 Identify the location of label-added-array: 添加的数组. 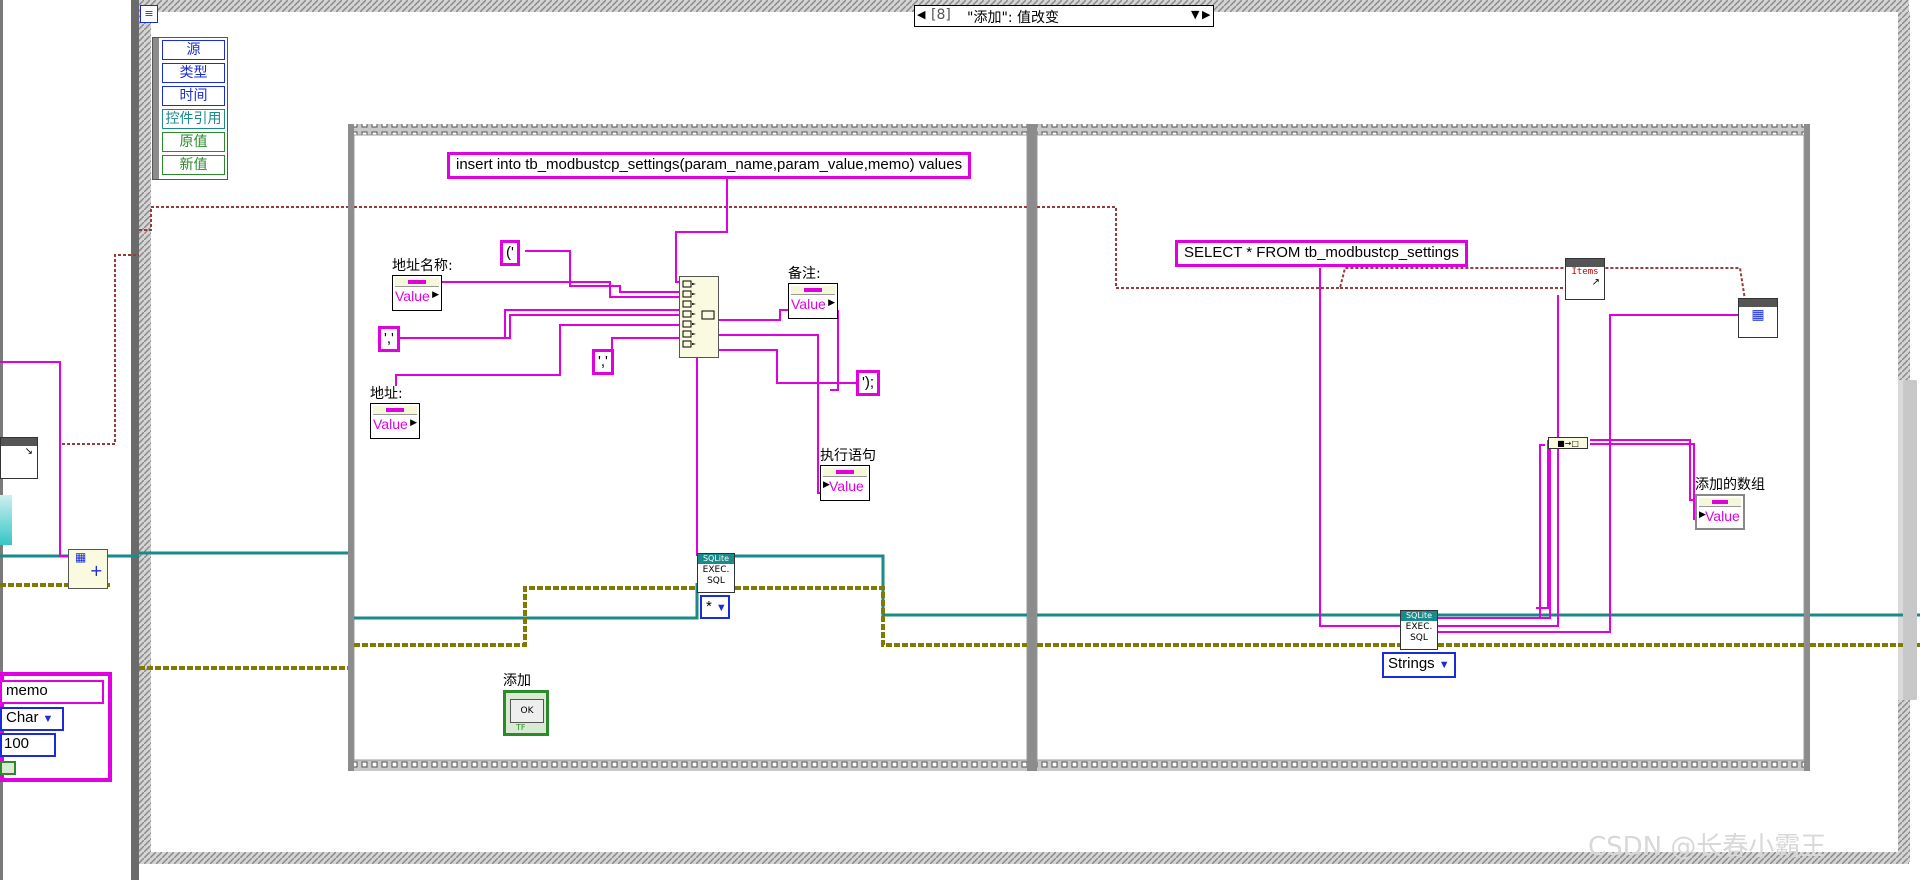
(1730, 485).